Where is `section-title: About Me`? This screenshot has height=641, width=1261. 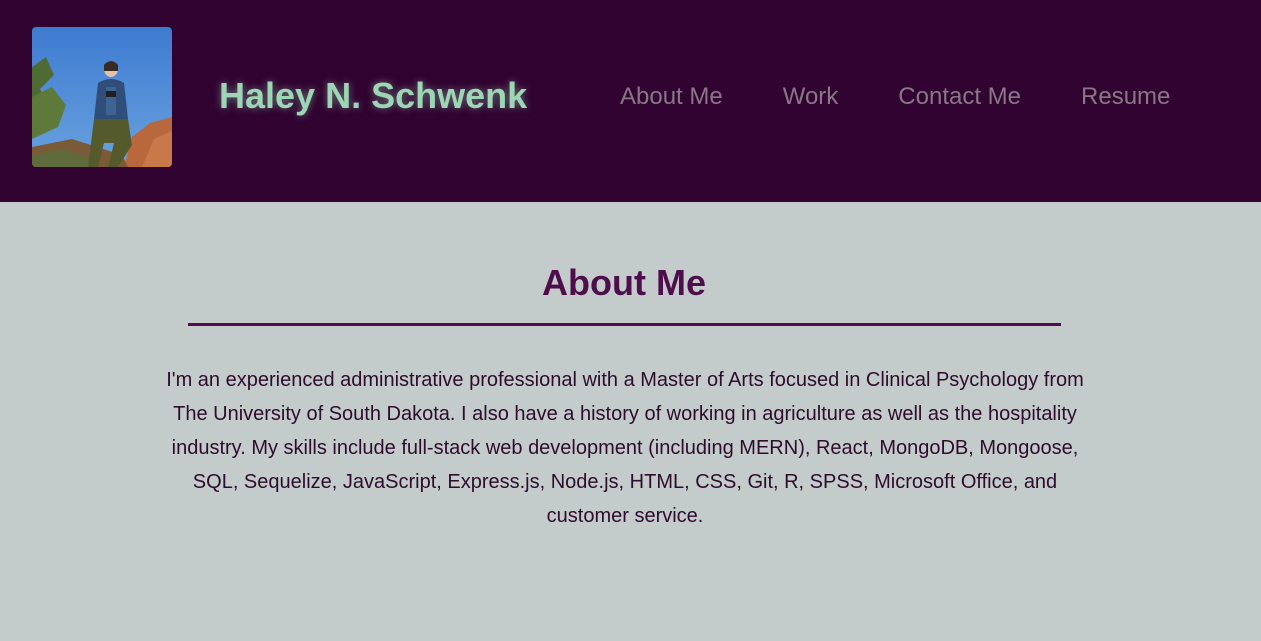 section-title: About Me is located at coordinates (624, 282).